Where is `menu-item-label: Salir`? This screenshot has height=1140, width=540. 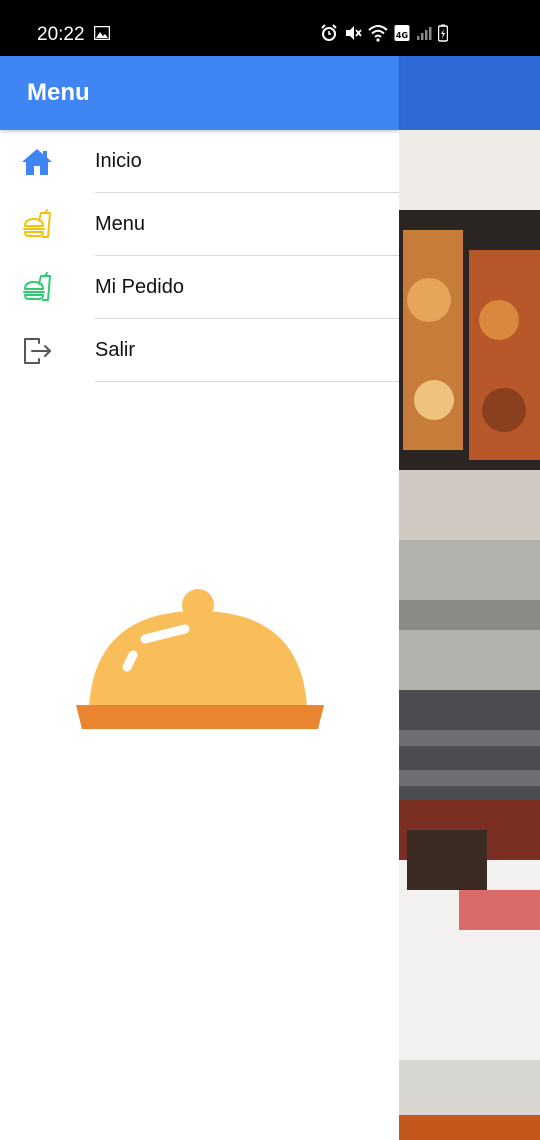
menu-item-label: Salir is located at coordinates (115, 350).